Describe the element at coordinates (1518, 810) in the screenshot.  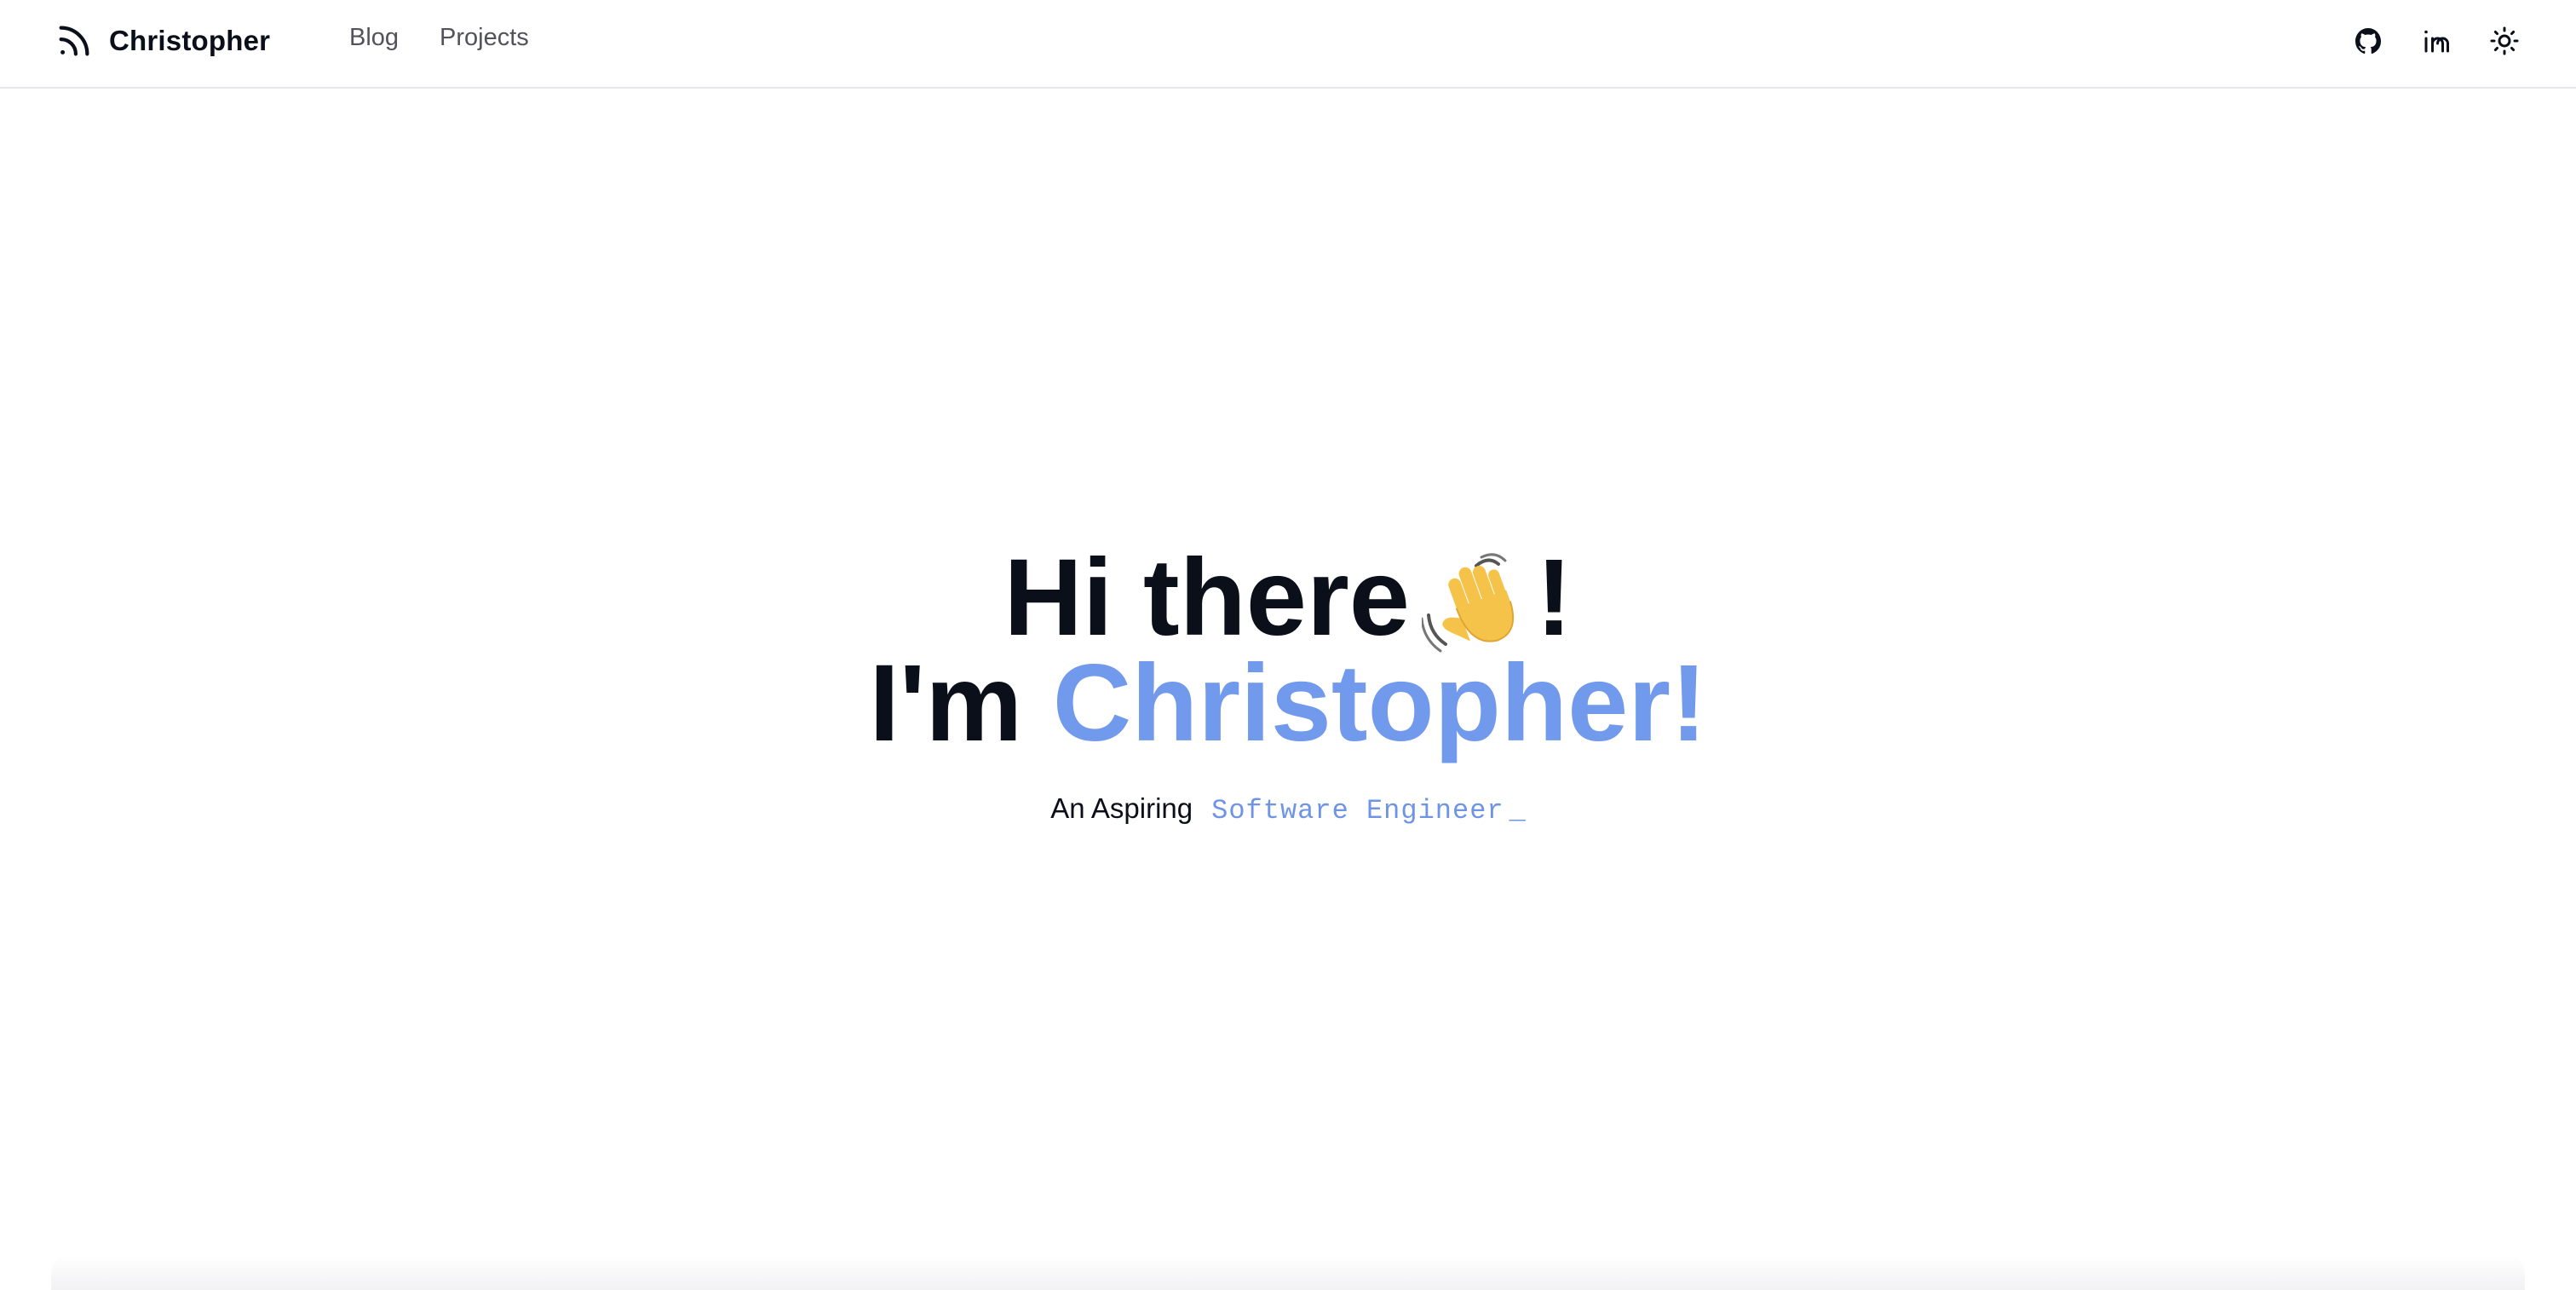
I see `typewriter-cursor: _` at that location.